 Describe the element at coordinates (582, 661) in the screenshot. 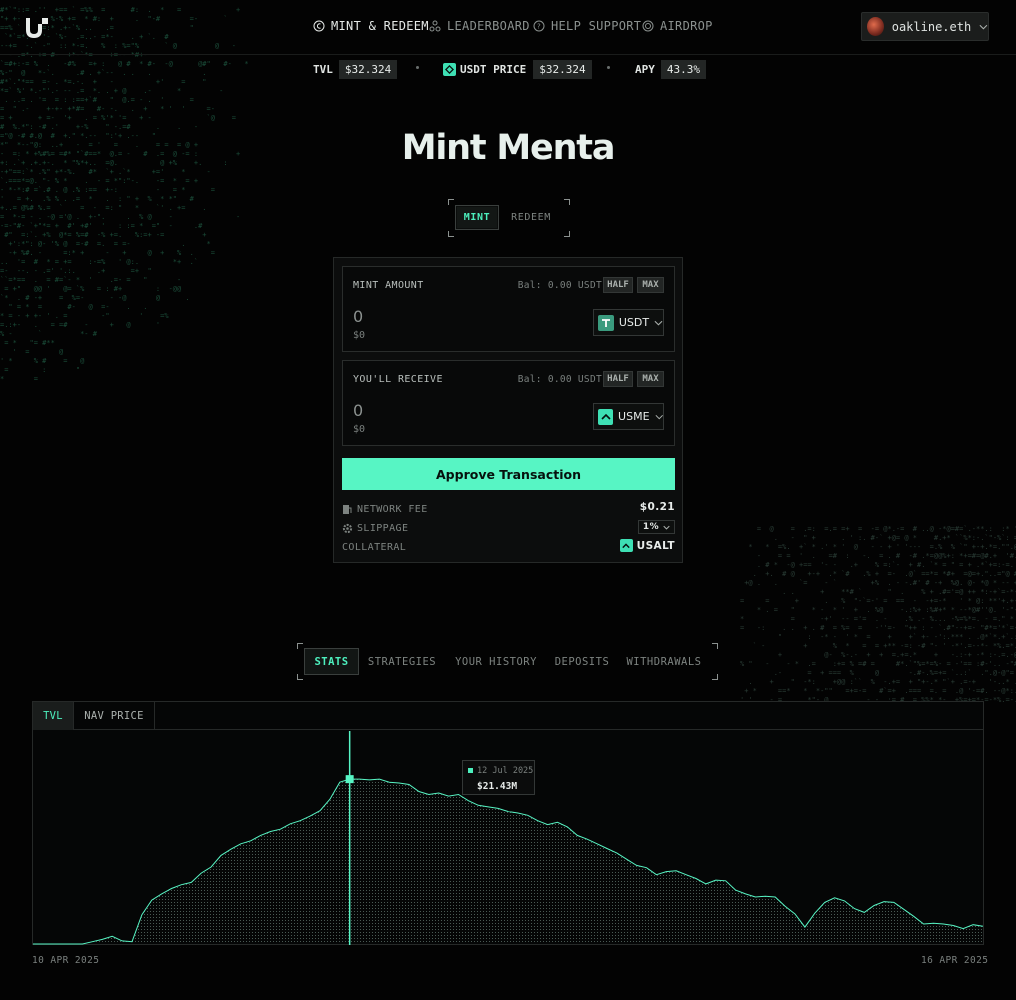

I see `tab-deposits: DEPOSITS` at that location.